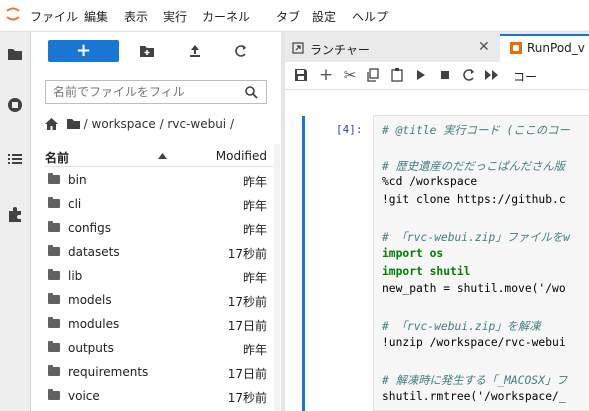  What do you see at coordinates (147, 51) in the screenshot?
I see `new-folder-icon` at bounding box center [147, 51].